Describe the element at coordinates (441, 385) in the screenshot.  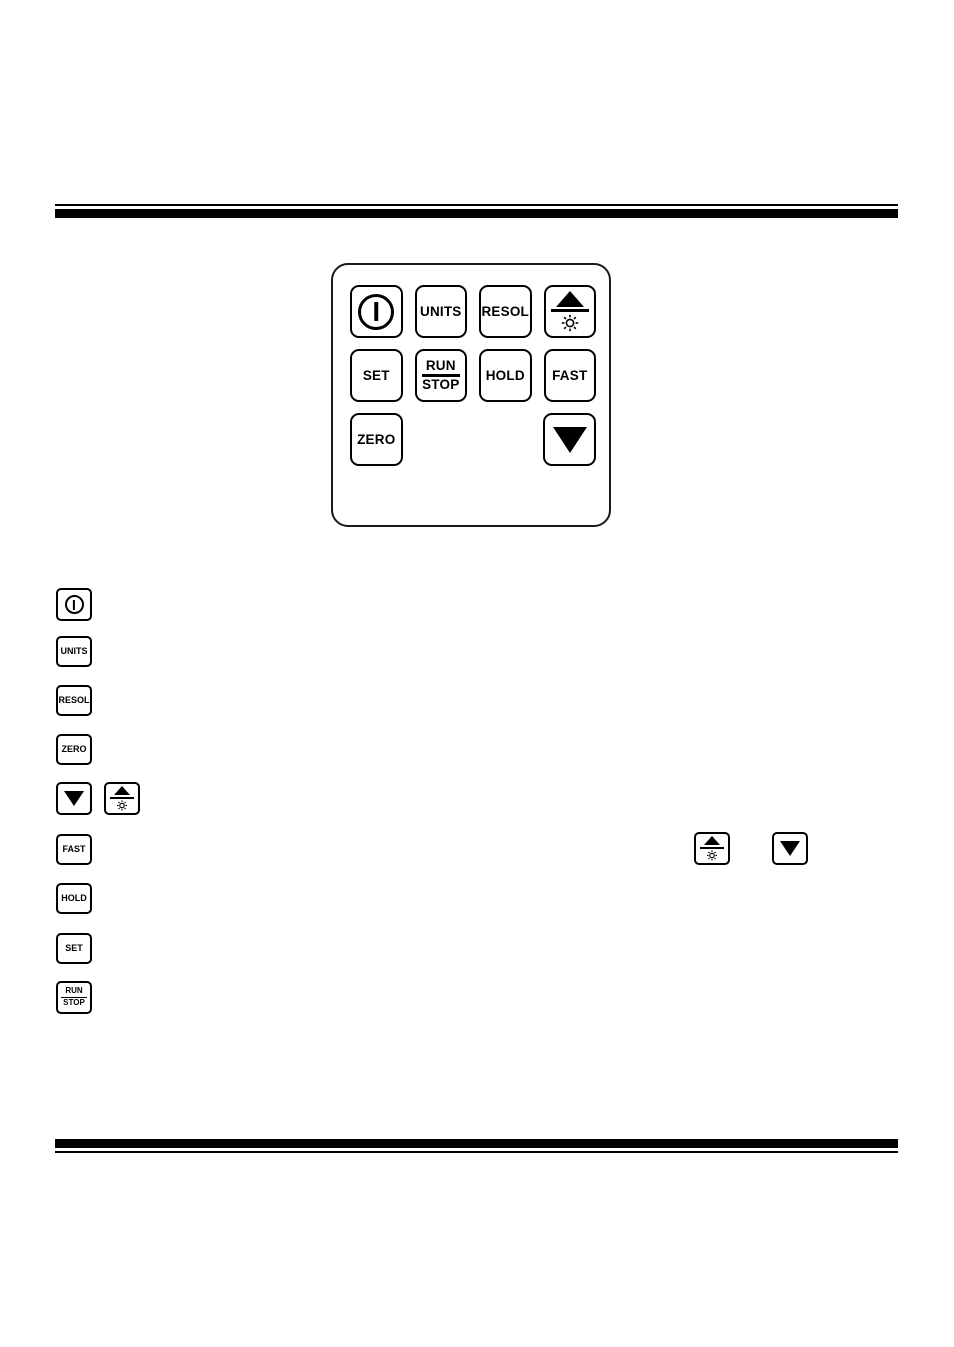
I see `keypad-stop-label: STOP` at that location.